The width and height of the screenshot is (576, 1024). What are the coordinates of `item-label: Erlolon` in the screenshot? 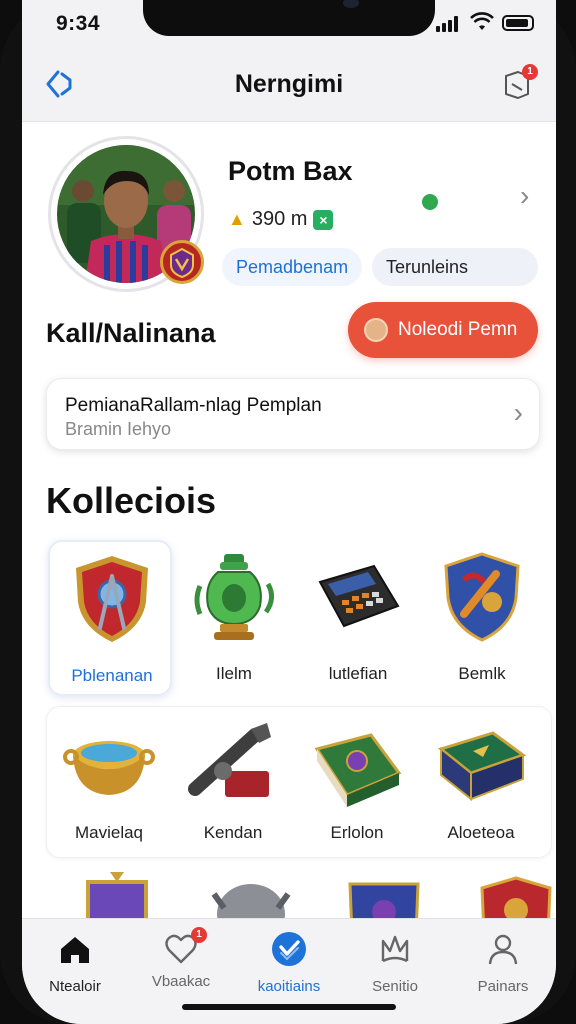 It's located at (357, 832).